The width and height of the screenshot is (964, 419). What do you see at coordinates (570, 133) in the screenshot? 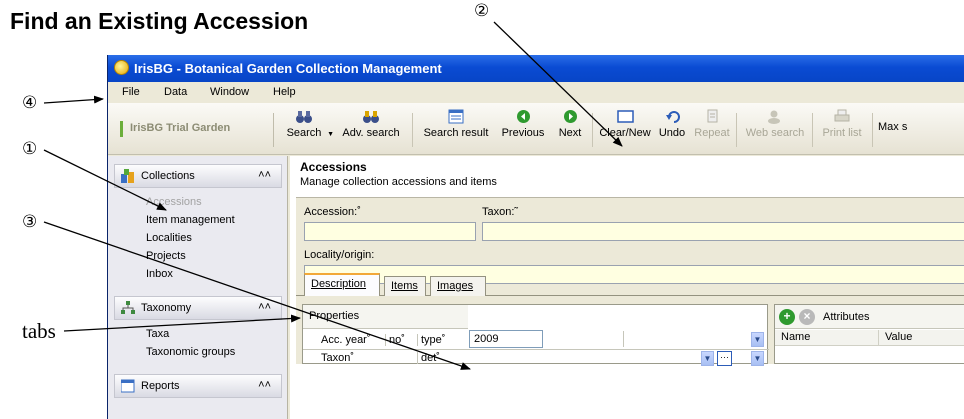
I see `next-label: Next` at bounding box center [570, 133].